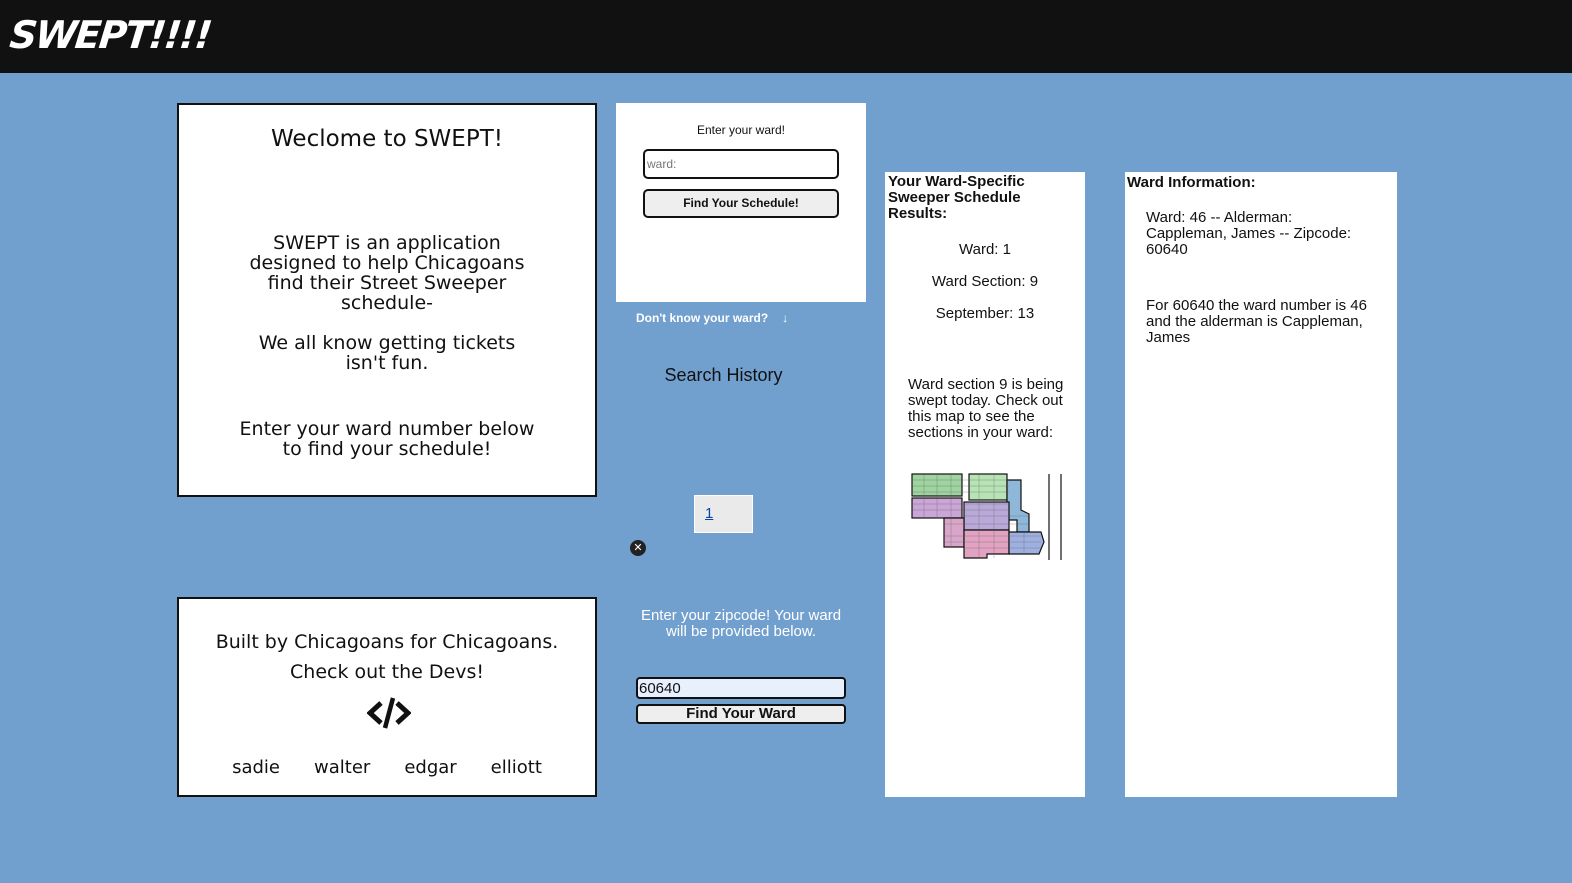 The image size is (1572, 883). What do you see at coordinates (741, 130) in the screenshot?
I see `ward-prompt: Enter your ward!` at bounding box center [741, 130].